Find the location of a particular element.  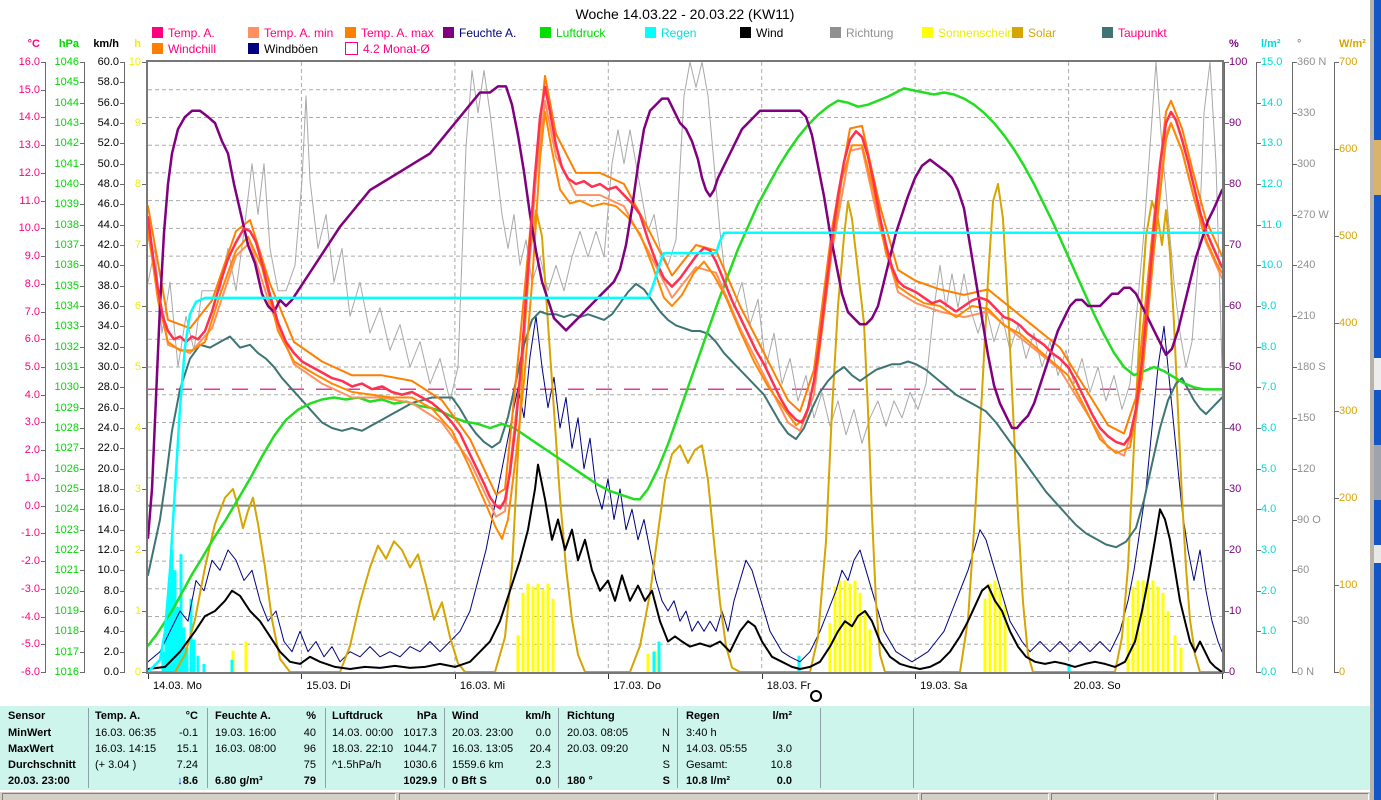

table-value-feuchte: 96 is located at coordinates (309, 749).